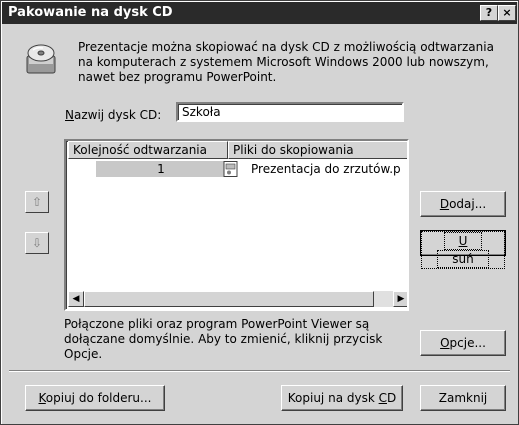  What do you see at coordinates (507, 13) in the screenshot?
I see `close-window-button: ×` at bounding box center [507, 13].